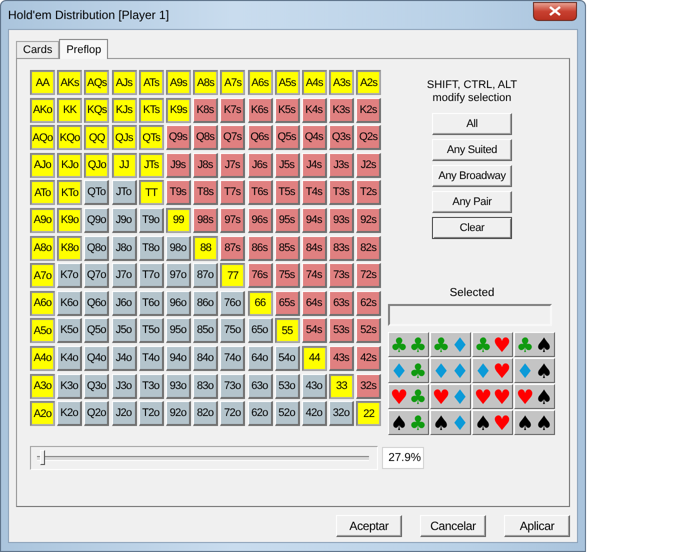 This screenshot has width=692, height=552. I want to click on hand-cell: Q5o, so click(97, 331).